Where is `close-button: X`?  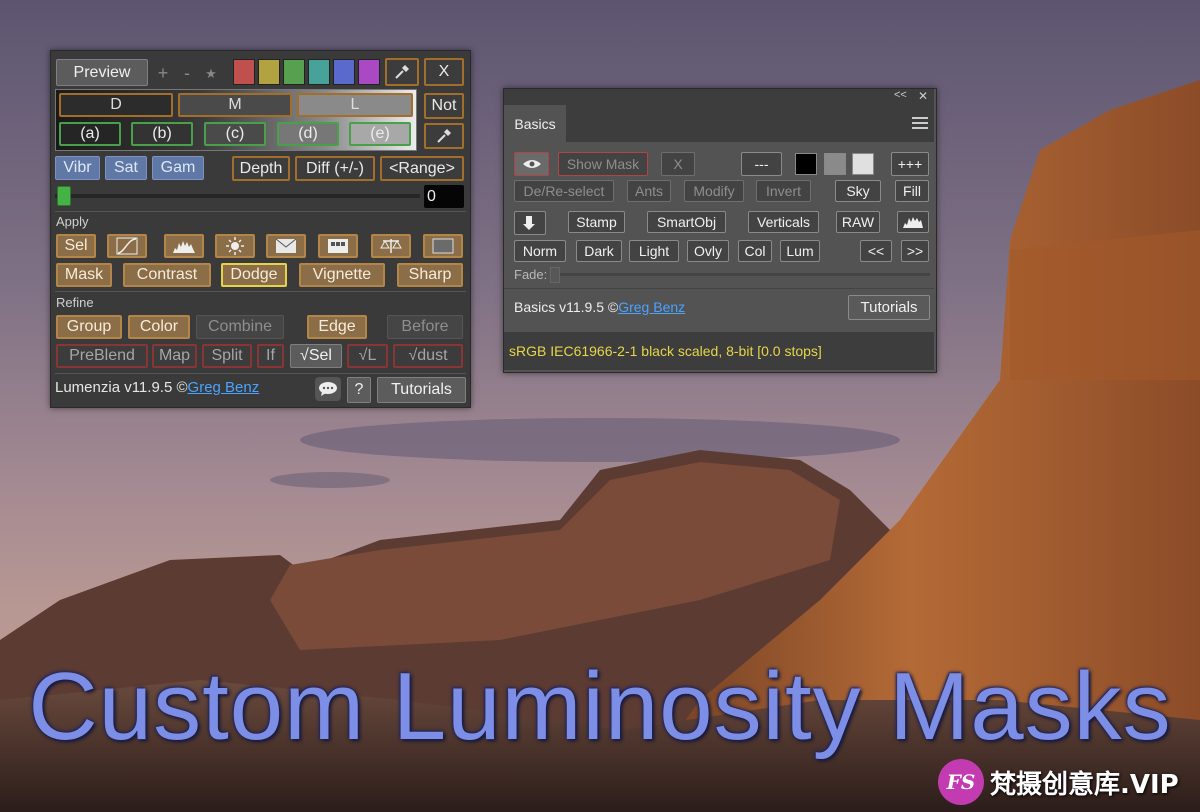
close-button: X is located at coordinates (444, 72).